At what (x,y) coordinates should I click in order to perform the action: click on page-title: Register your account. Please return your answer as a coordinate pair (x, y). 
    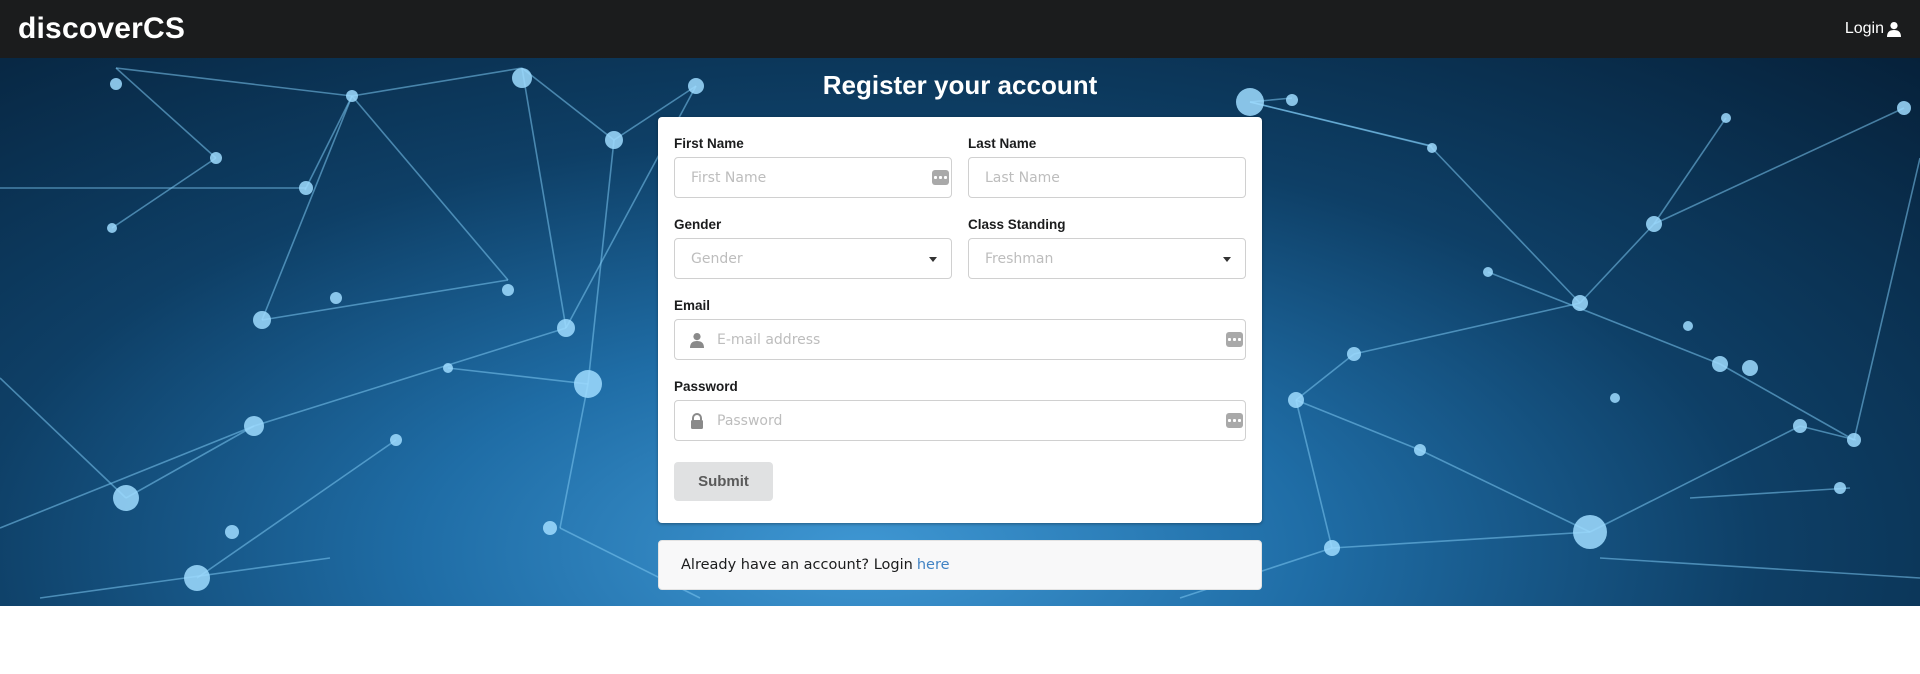
    Looking at the image, I should click on (960, 85).